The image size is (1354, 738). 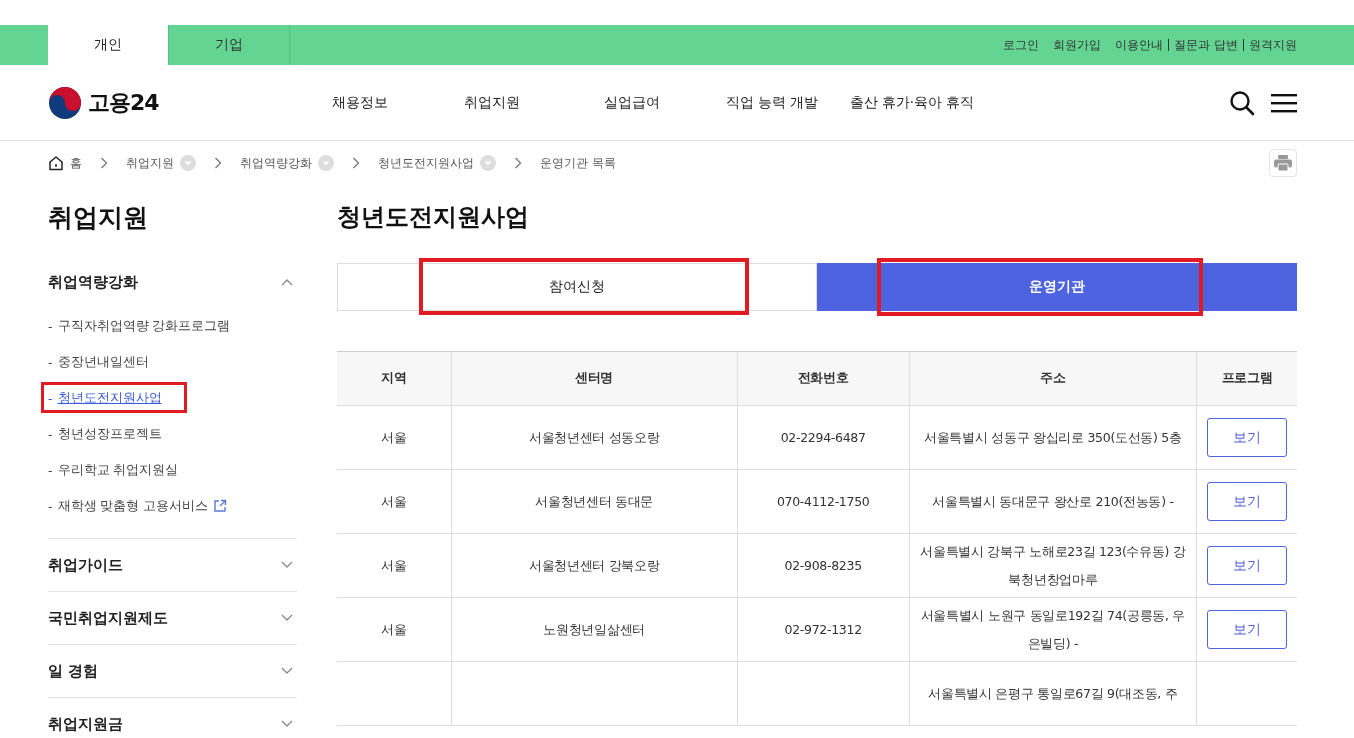 What do you see at coordinates (1053, 565) in the screenshot?
I see `table-cell: 서울특별시 강북구 노해로23길 123(수유동) 강북청년창업마루` at bounding box center [1053, 565].